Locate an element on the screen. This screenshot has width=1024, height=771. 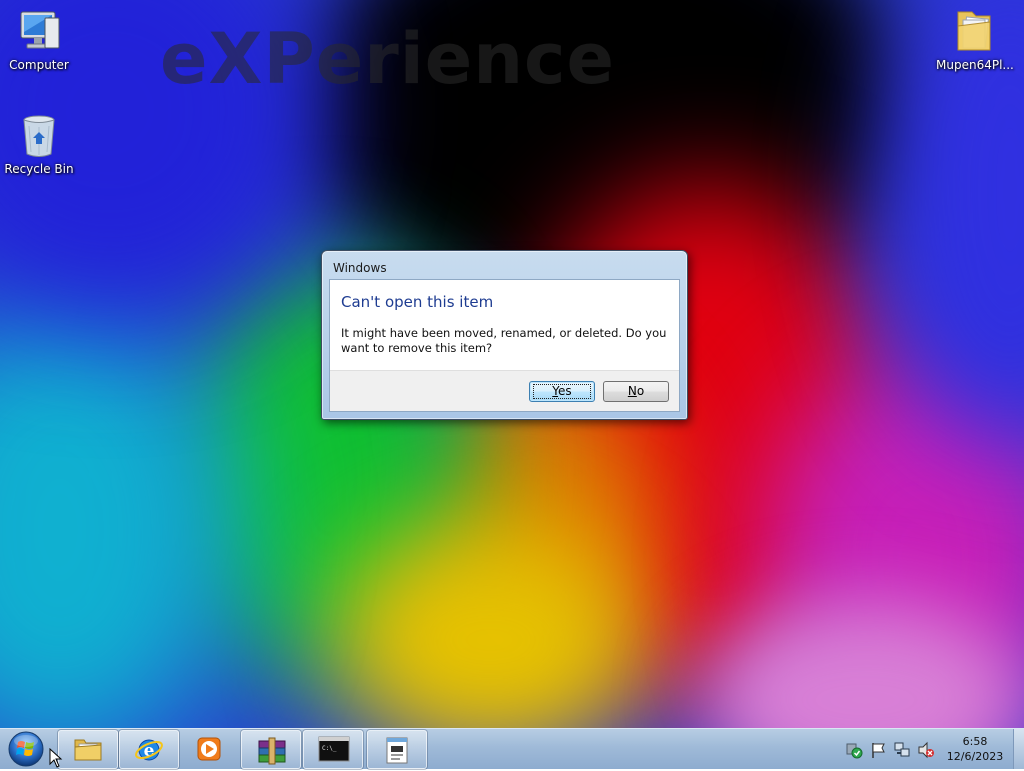
taskbar-internet-explorer: e is located at coordinates (149, 749).